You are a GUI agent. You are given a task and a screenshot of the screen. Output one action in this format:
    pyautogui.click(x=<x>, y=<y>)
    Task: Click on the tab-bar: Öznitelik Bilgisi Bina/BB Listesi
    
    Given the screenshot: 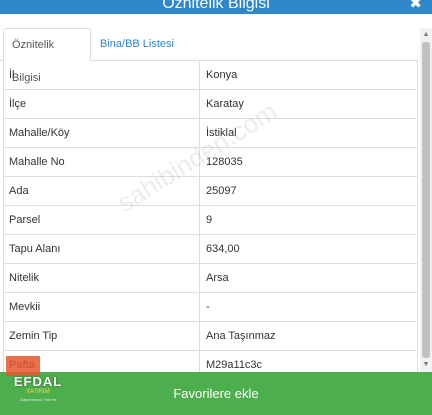 What is the action you would take?
    pyautogui.click(x=209, y=56)
    